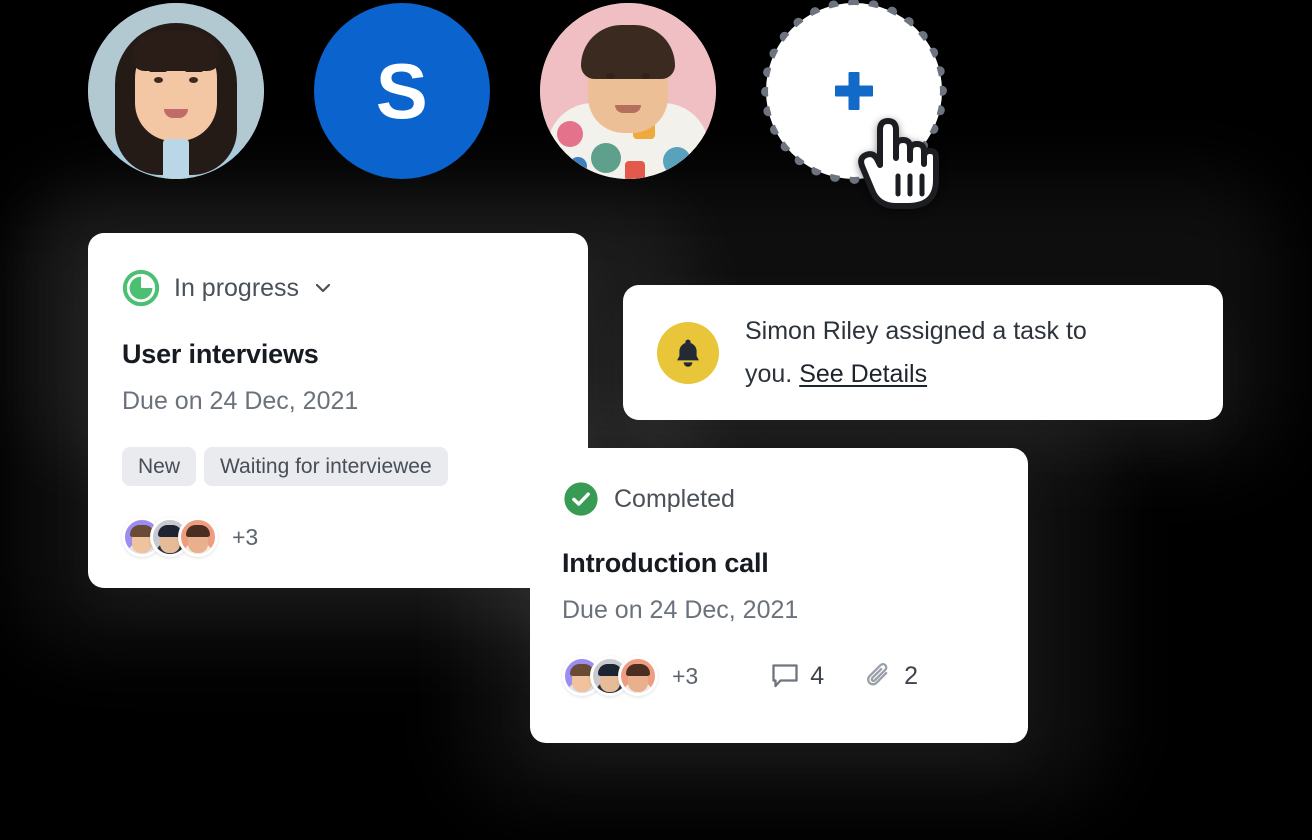  What do you see at coordinates (220, 354) in the screenshot?
I see `task-title: User interviews` at bounding box center [220, 354].